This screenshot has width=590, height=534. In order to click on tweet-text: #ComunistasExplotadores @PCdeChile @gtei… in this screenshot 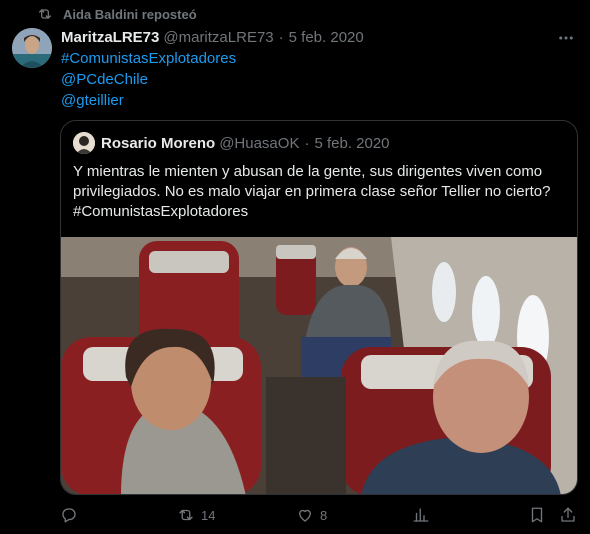, I will do `click(148, 79)`.